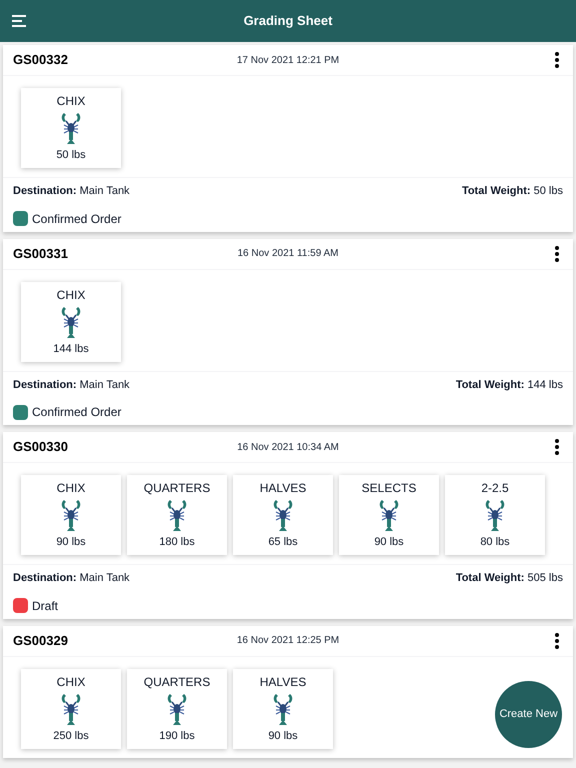 This screenshot has height=768, width=576. I want to click on grade-tile: CHIX 50 lbs, so click(71, 128).